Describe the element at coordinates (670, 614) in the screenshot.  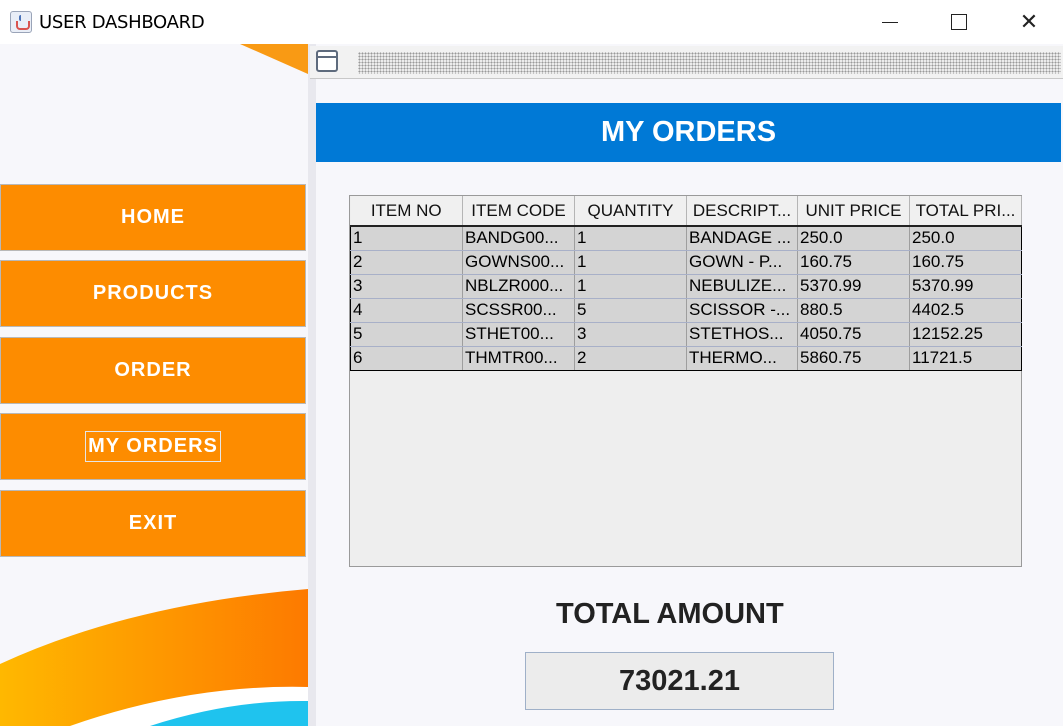
I see `total-amount-label: TOTAL AMOUNT` at that location.